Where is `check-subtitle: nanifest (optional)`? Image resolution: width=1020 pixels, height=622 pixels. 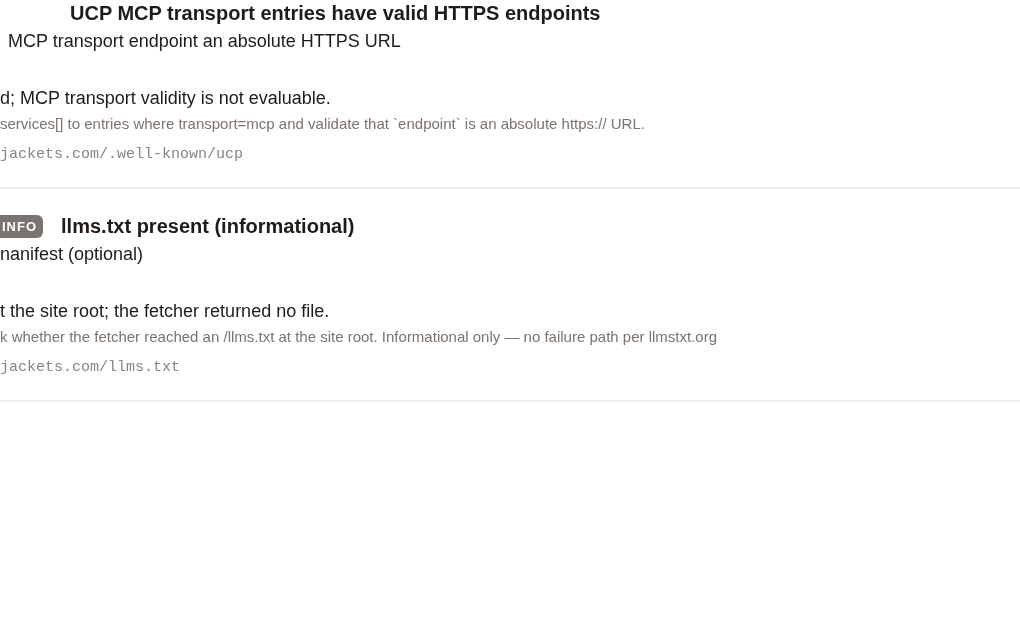
check-subtitle: nanifest (optional) is located at coordinates (72, 254).